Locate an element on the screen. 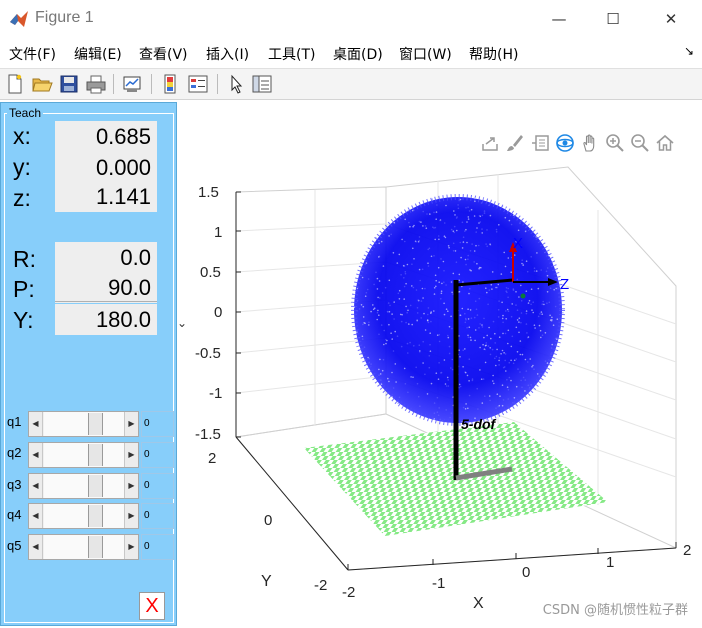 Image resolution: width=702 pixels, height=628 pixels. menu-file: 文件(F) is located at coordinates (32, 54).